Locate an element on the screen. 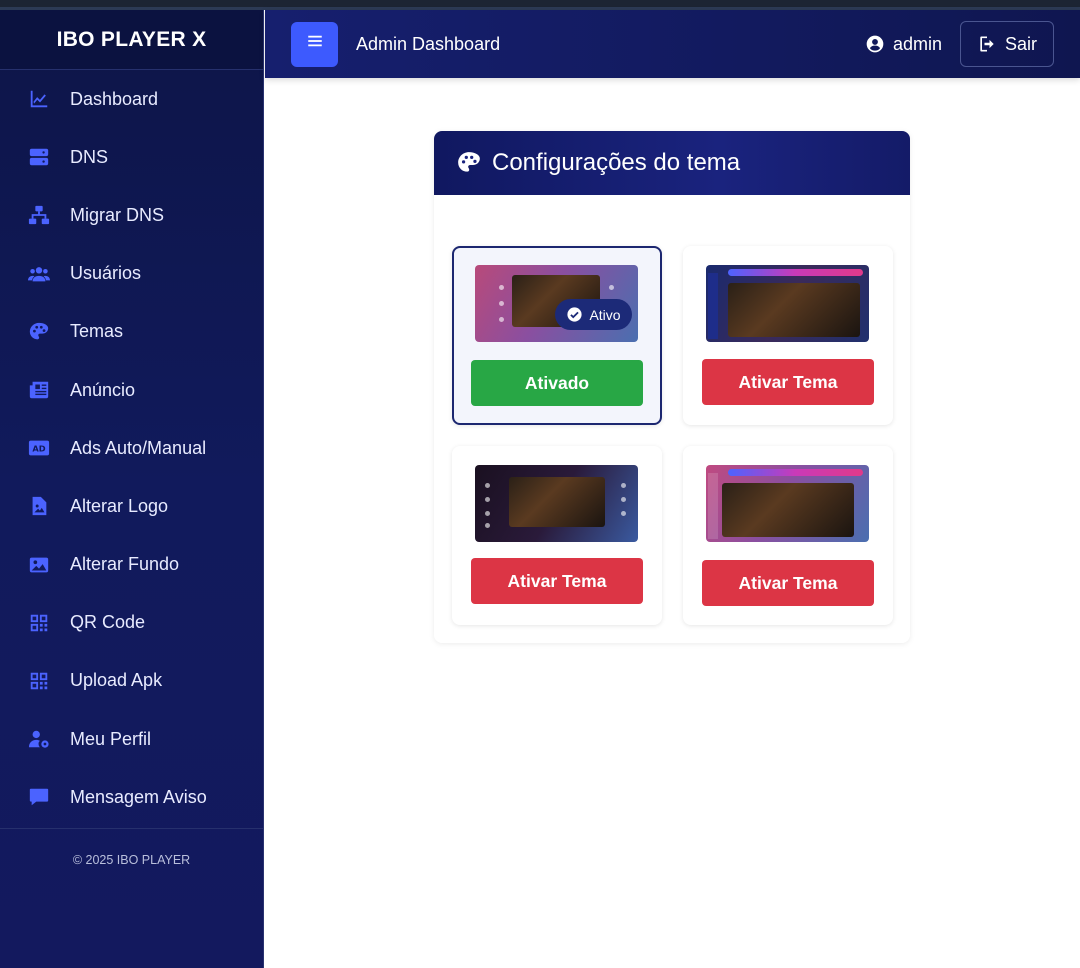 The image size is (1080, 968). theme-1-activated-button: Ativado is located at coordinates (557, 383).